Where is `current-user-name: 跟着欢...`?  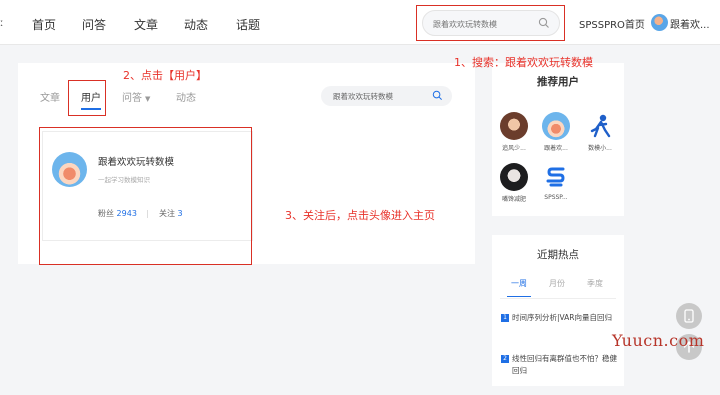
current-user-name: 跟着欢... is located at coordinates (690, 23).